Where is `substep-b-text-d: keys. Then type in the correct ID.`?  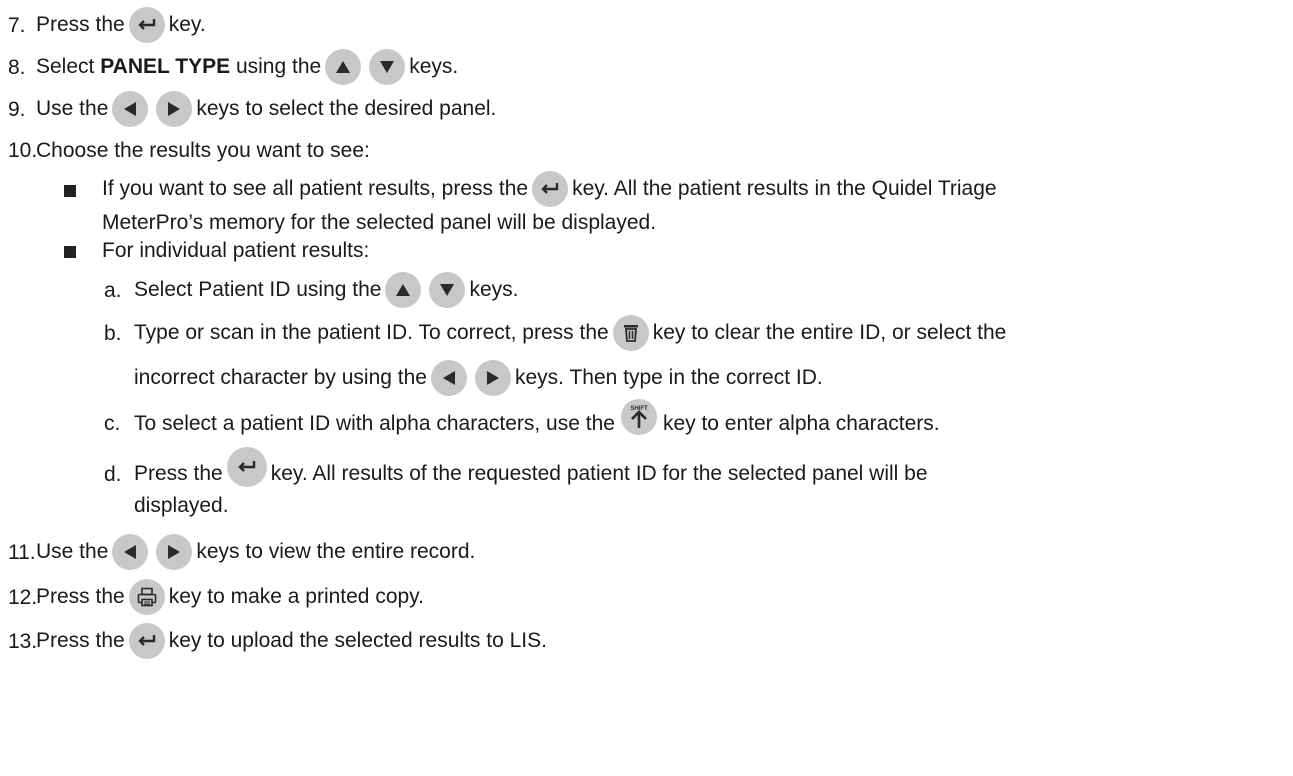
substep-b-text-d: keys. Then type in the correct ID. is located at coordinates (668, 377).